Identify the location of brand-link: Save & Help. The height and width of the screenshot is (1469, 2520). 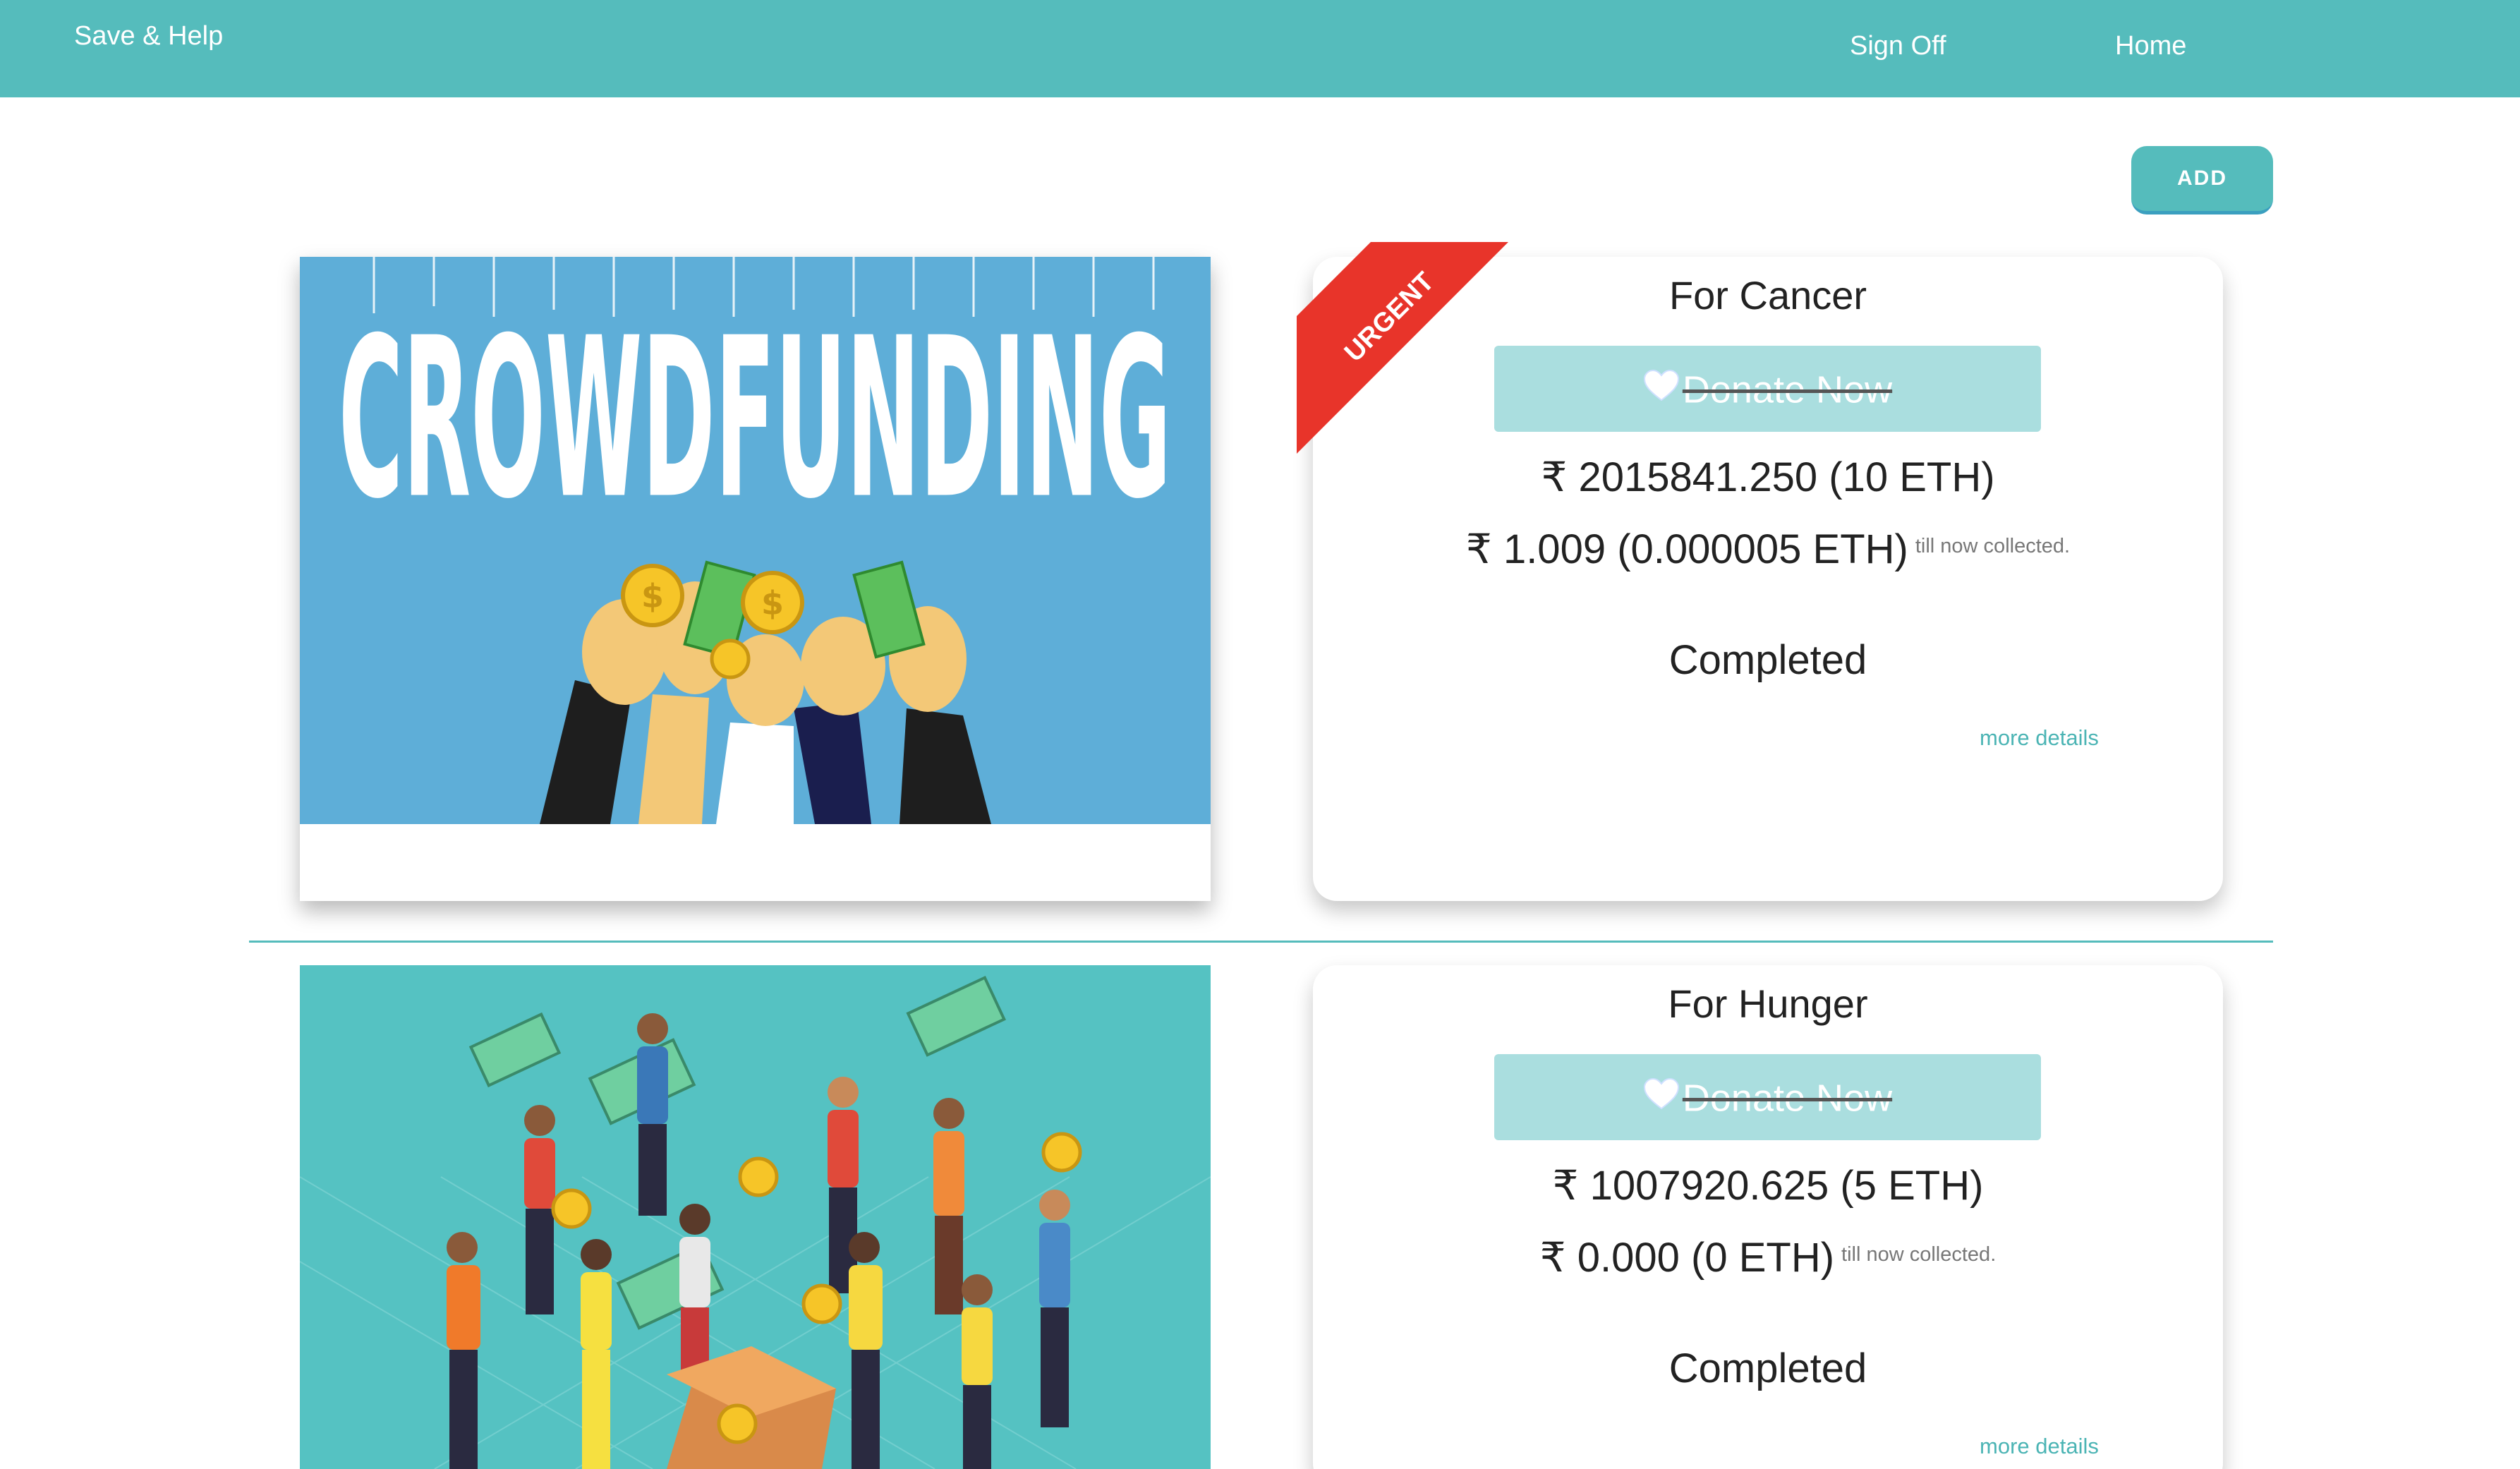
(149, 36).